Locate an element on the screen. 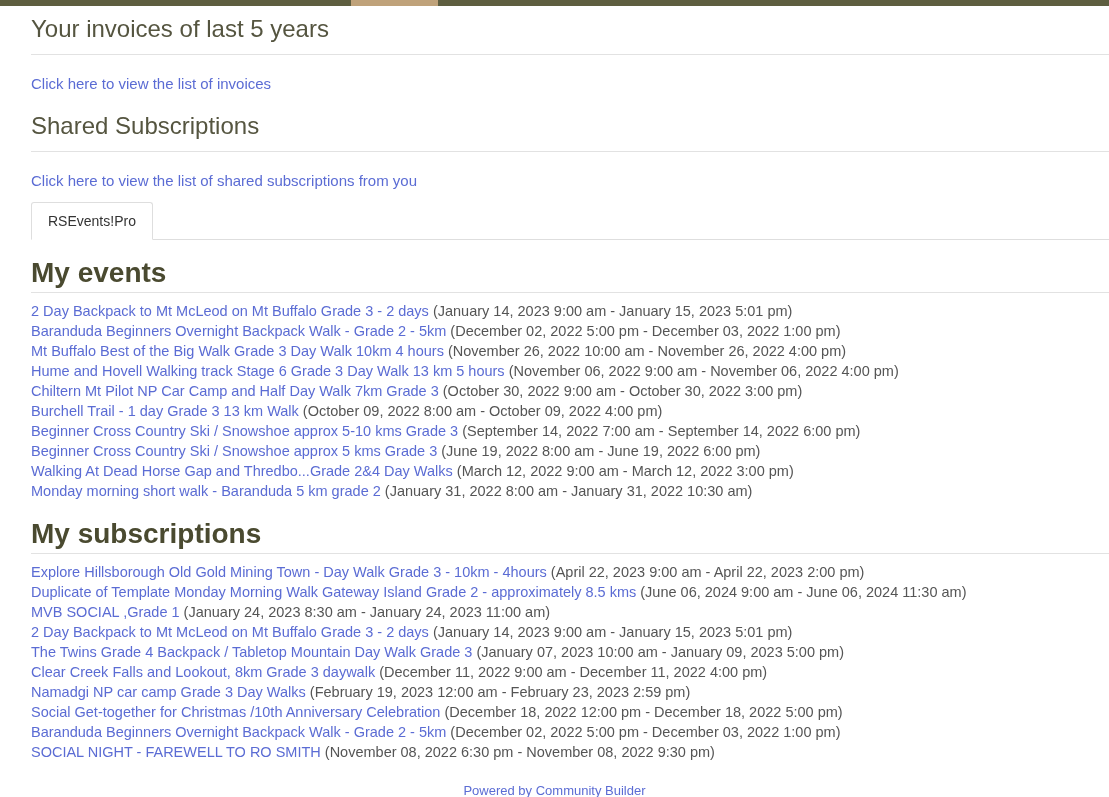 The image size is (1109, 797). section-heading: Your invoices of last 5 years is located at coordinates (570, 34).